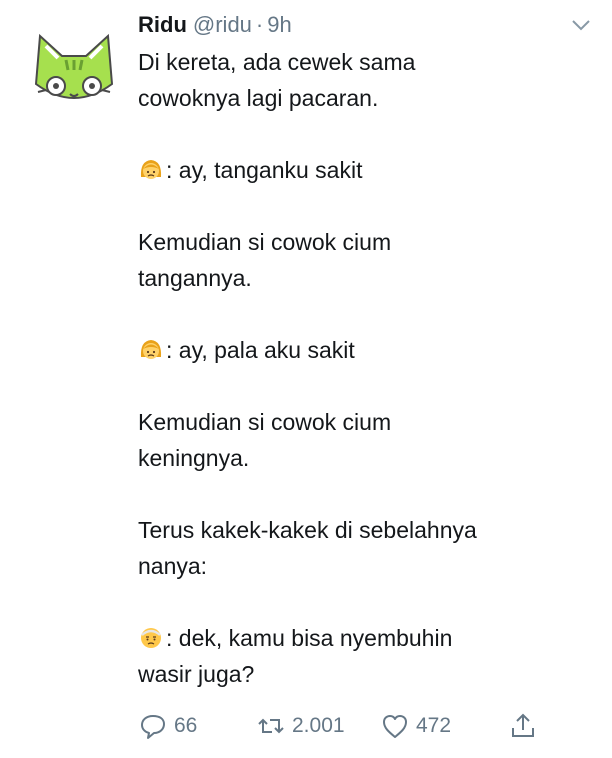 This screenshot has width=612, height=758. Describe the element at coordinates (260, 350) in the screenshot. I see `text-line: : ay, pala aku sakit` at that location.